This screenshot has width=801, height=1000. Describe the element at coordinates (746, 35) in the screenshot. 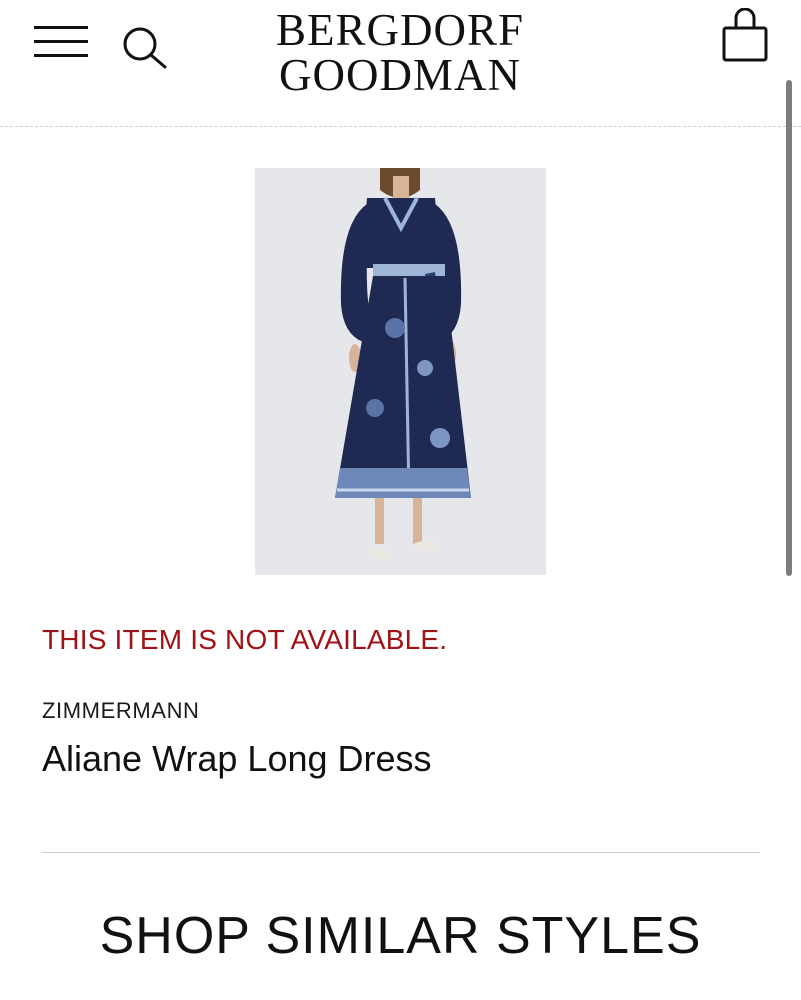

I see `shopping-bag-icon` at that location.